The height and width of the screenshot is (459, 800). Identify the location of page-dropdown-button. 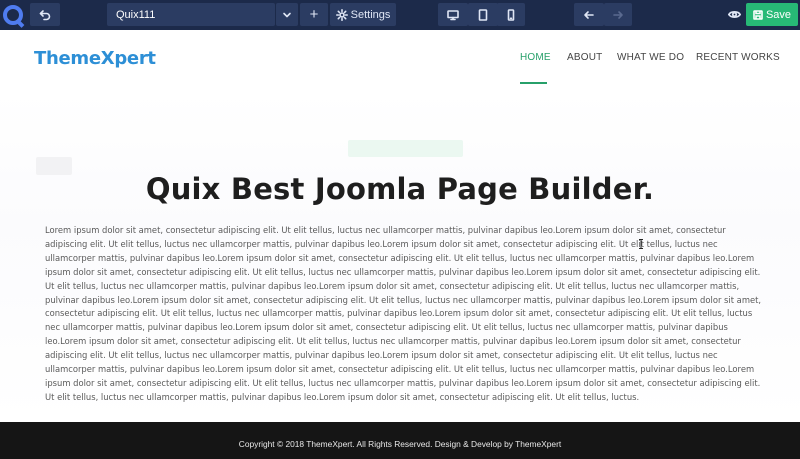
(287, 14).